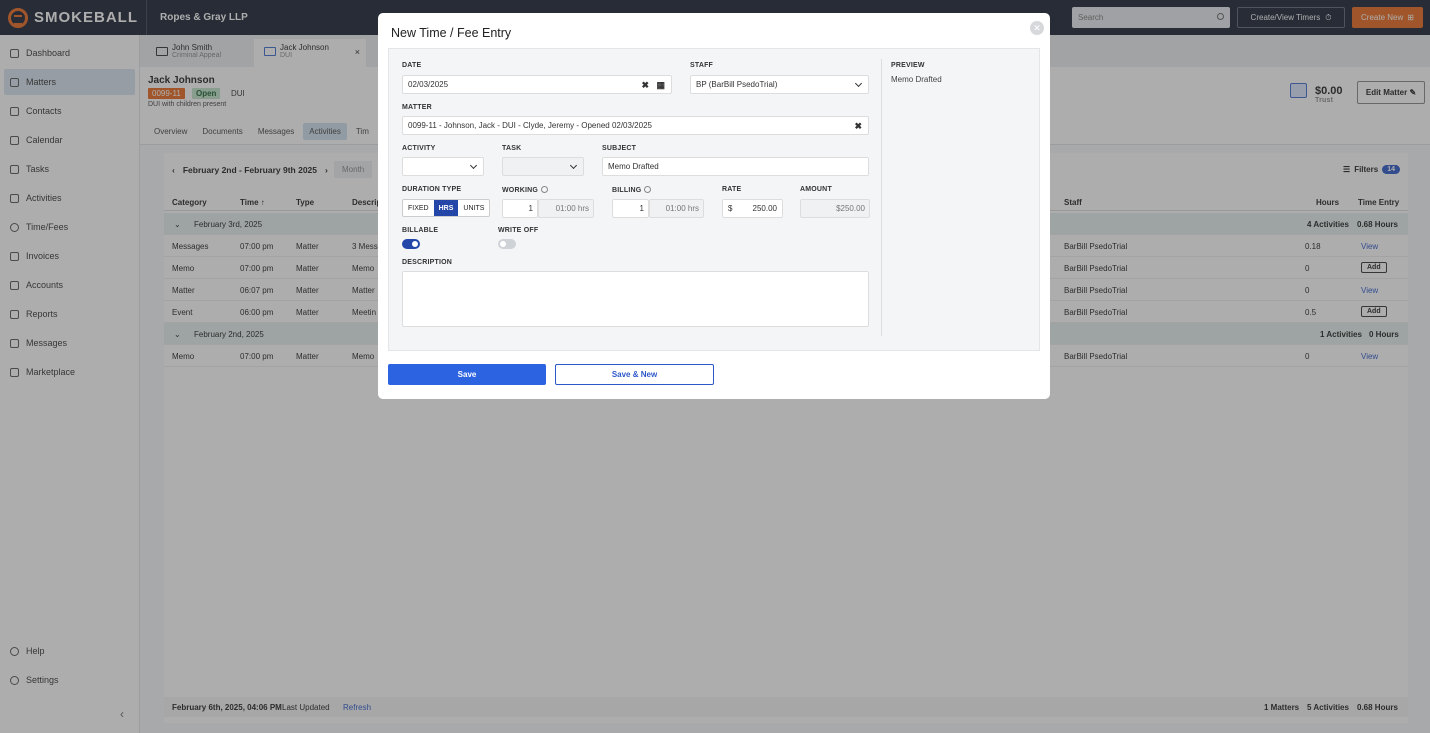  Describe the element at coordinates (737, 84) in the screenshot. I see `staff-value: BP (BarBill PsedoTrial)` at that location.